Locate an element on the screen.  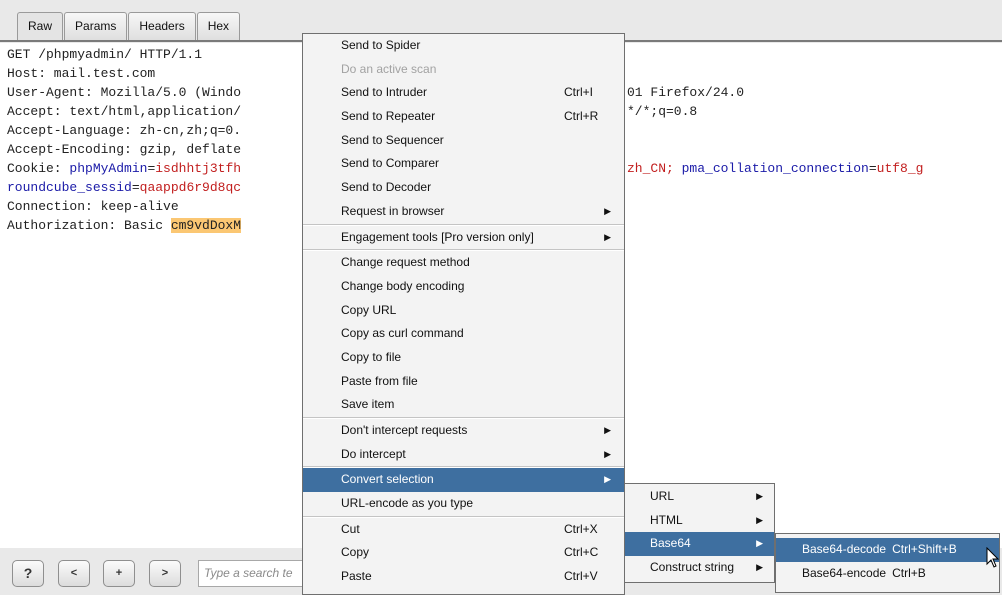
menu-label: Construct string is located at coordinates (692, 567).